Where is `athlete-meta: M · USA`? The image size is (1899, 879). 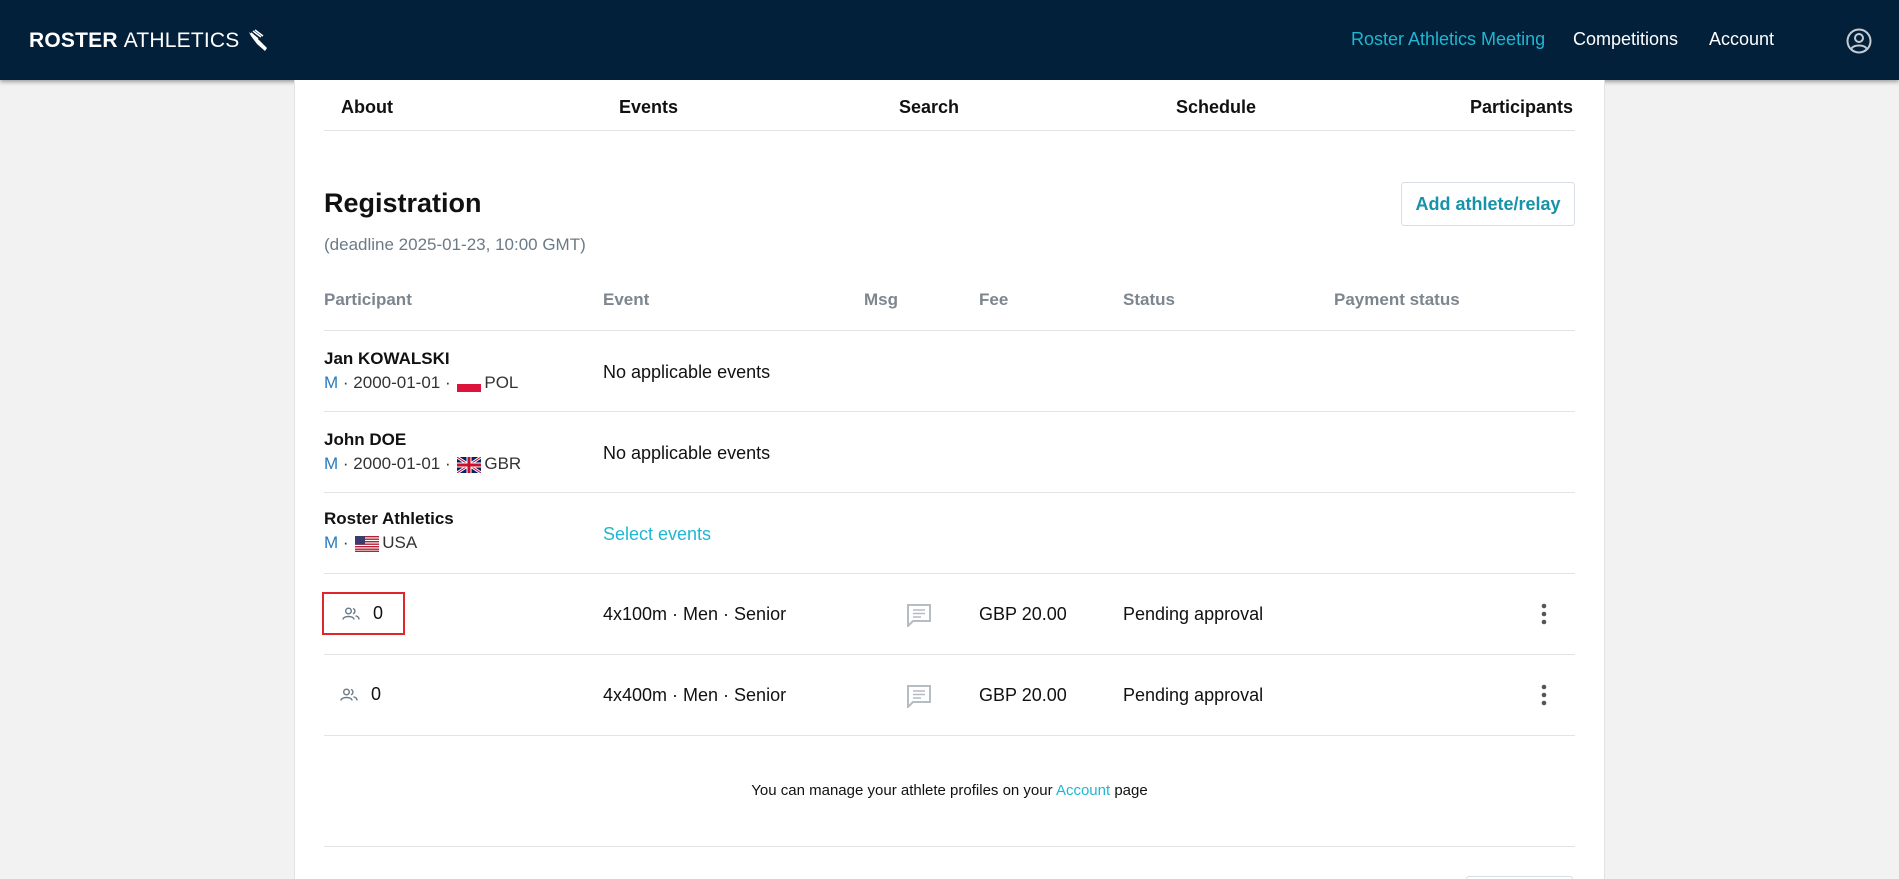
athlete-meta: M · USA is located at coordinates (371, 542).